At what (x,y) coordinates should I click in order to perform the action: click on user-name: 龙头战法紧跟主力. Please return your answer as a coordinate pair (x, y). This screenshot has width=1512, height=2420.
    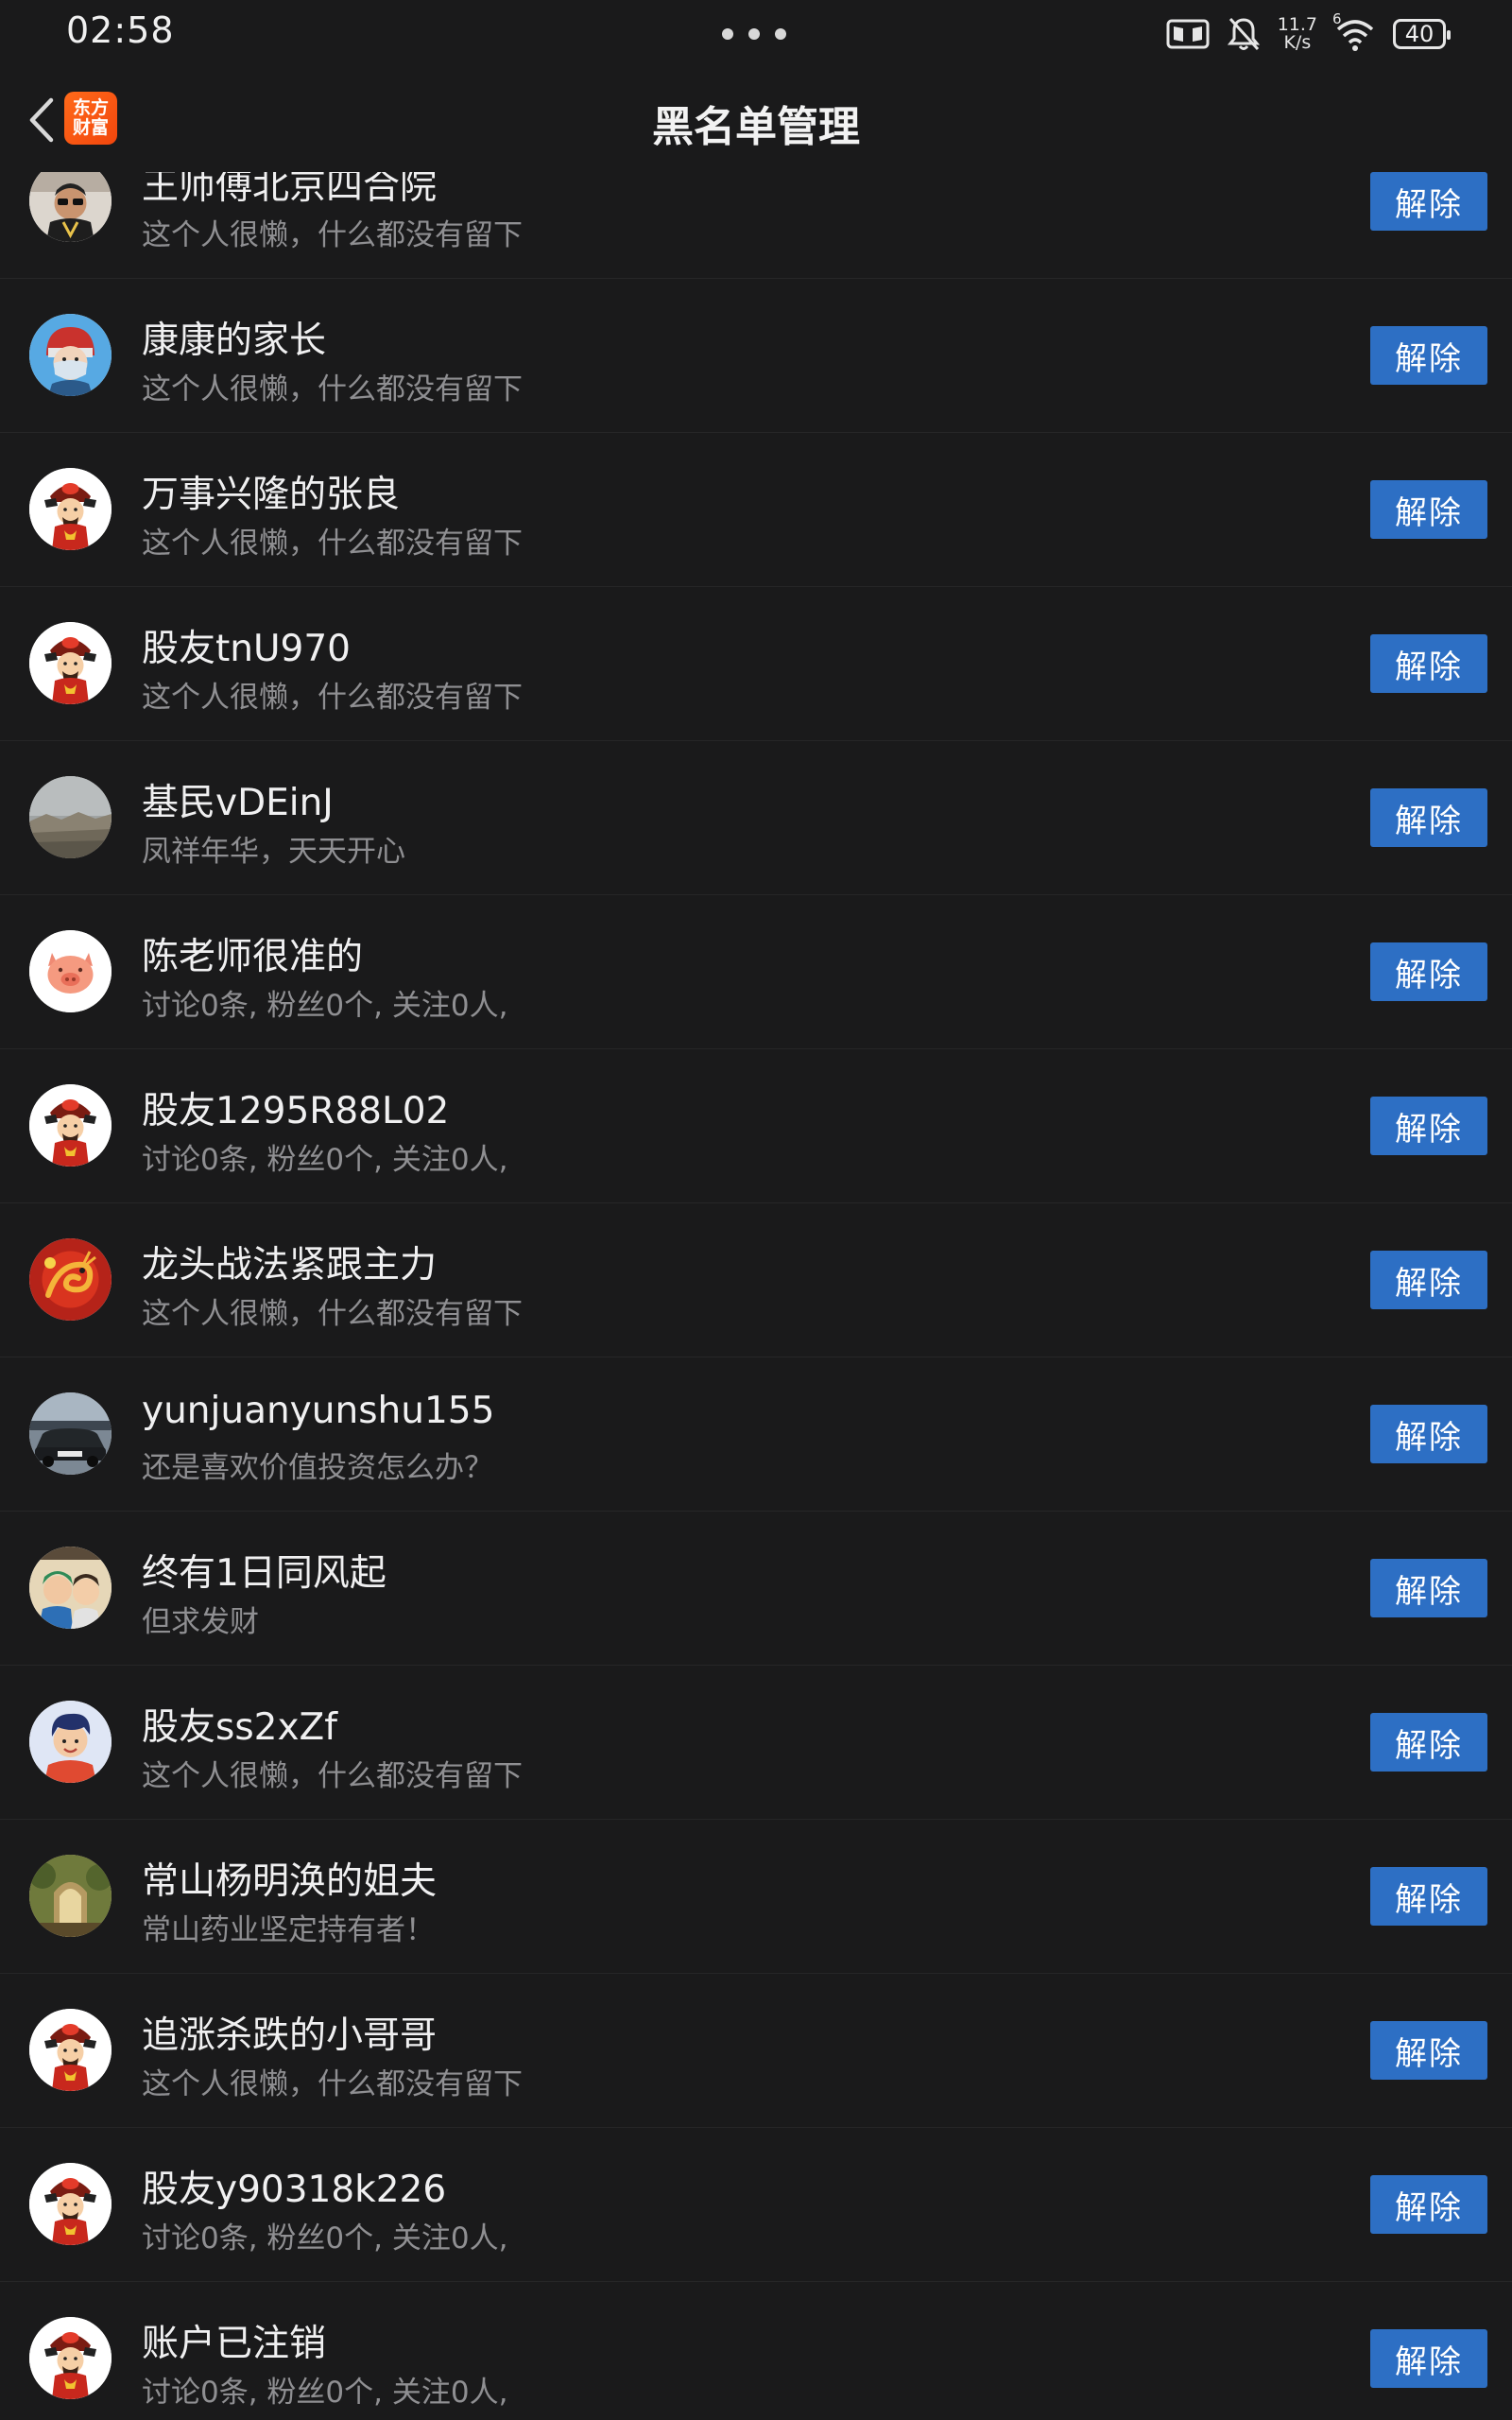
    Looking at the image, I should click on (289, 1262).